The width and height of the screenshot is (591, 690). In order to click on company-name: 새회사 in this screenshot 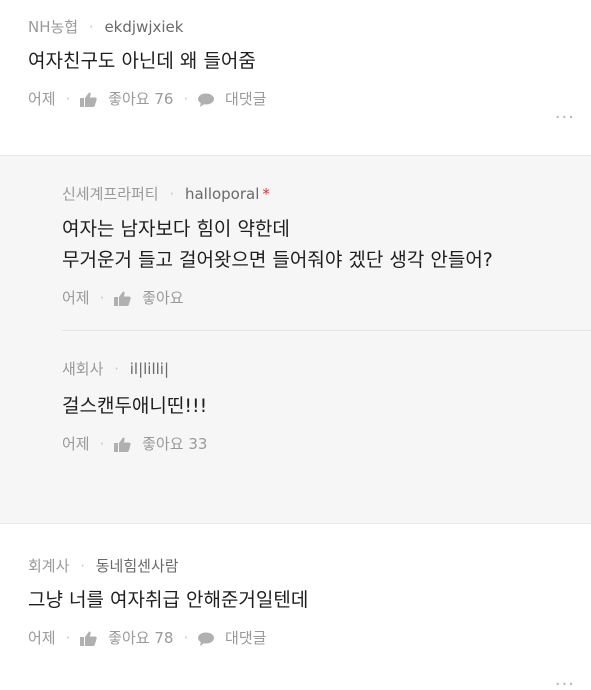, I will do `click(83, 369)`.